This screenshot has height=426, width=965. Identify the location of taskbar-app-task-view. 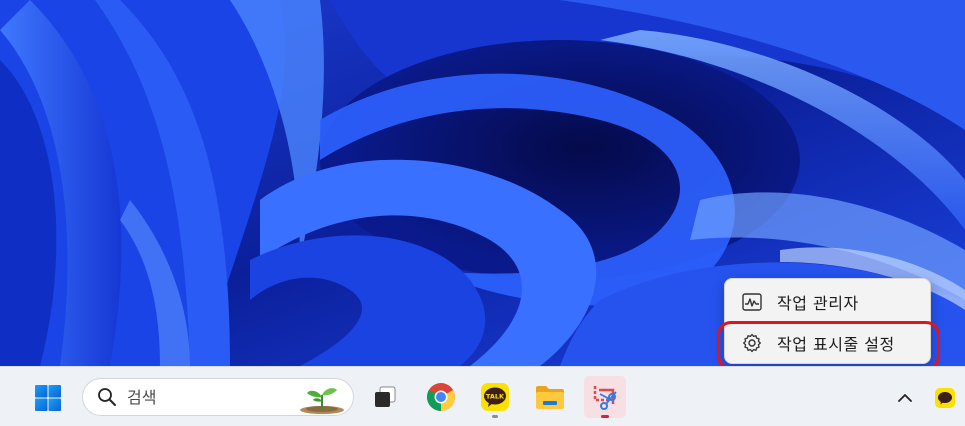
(385, 397).